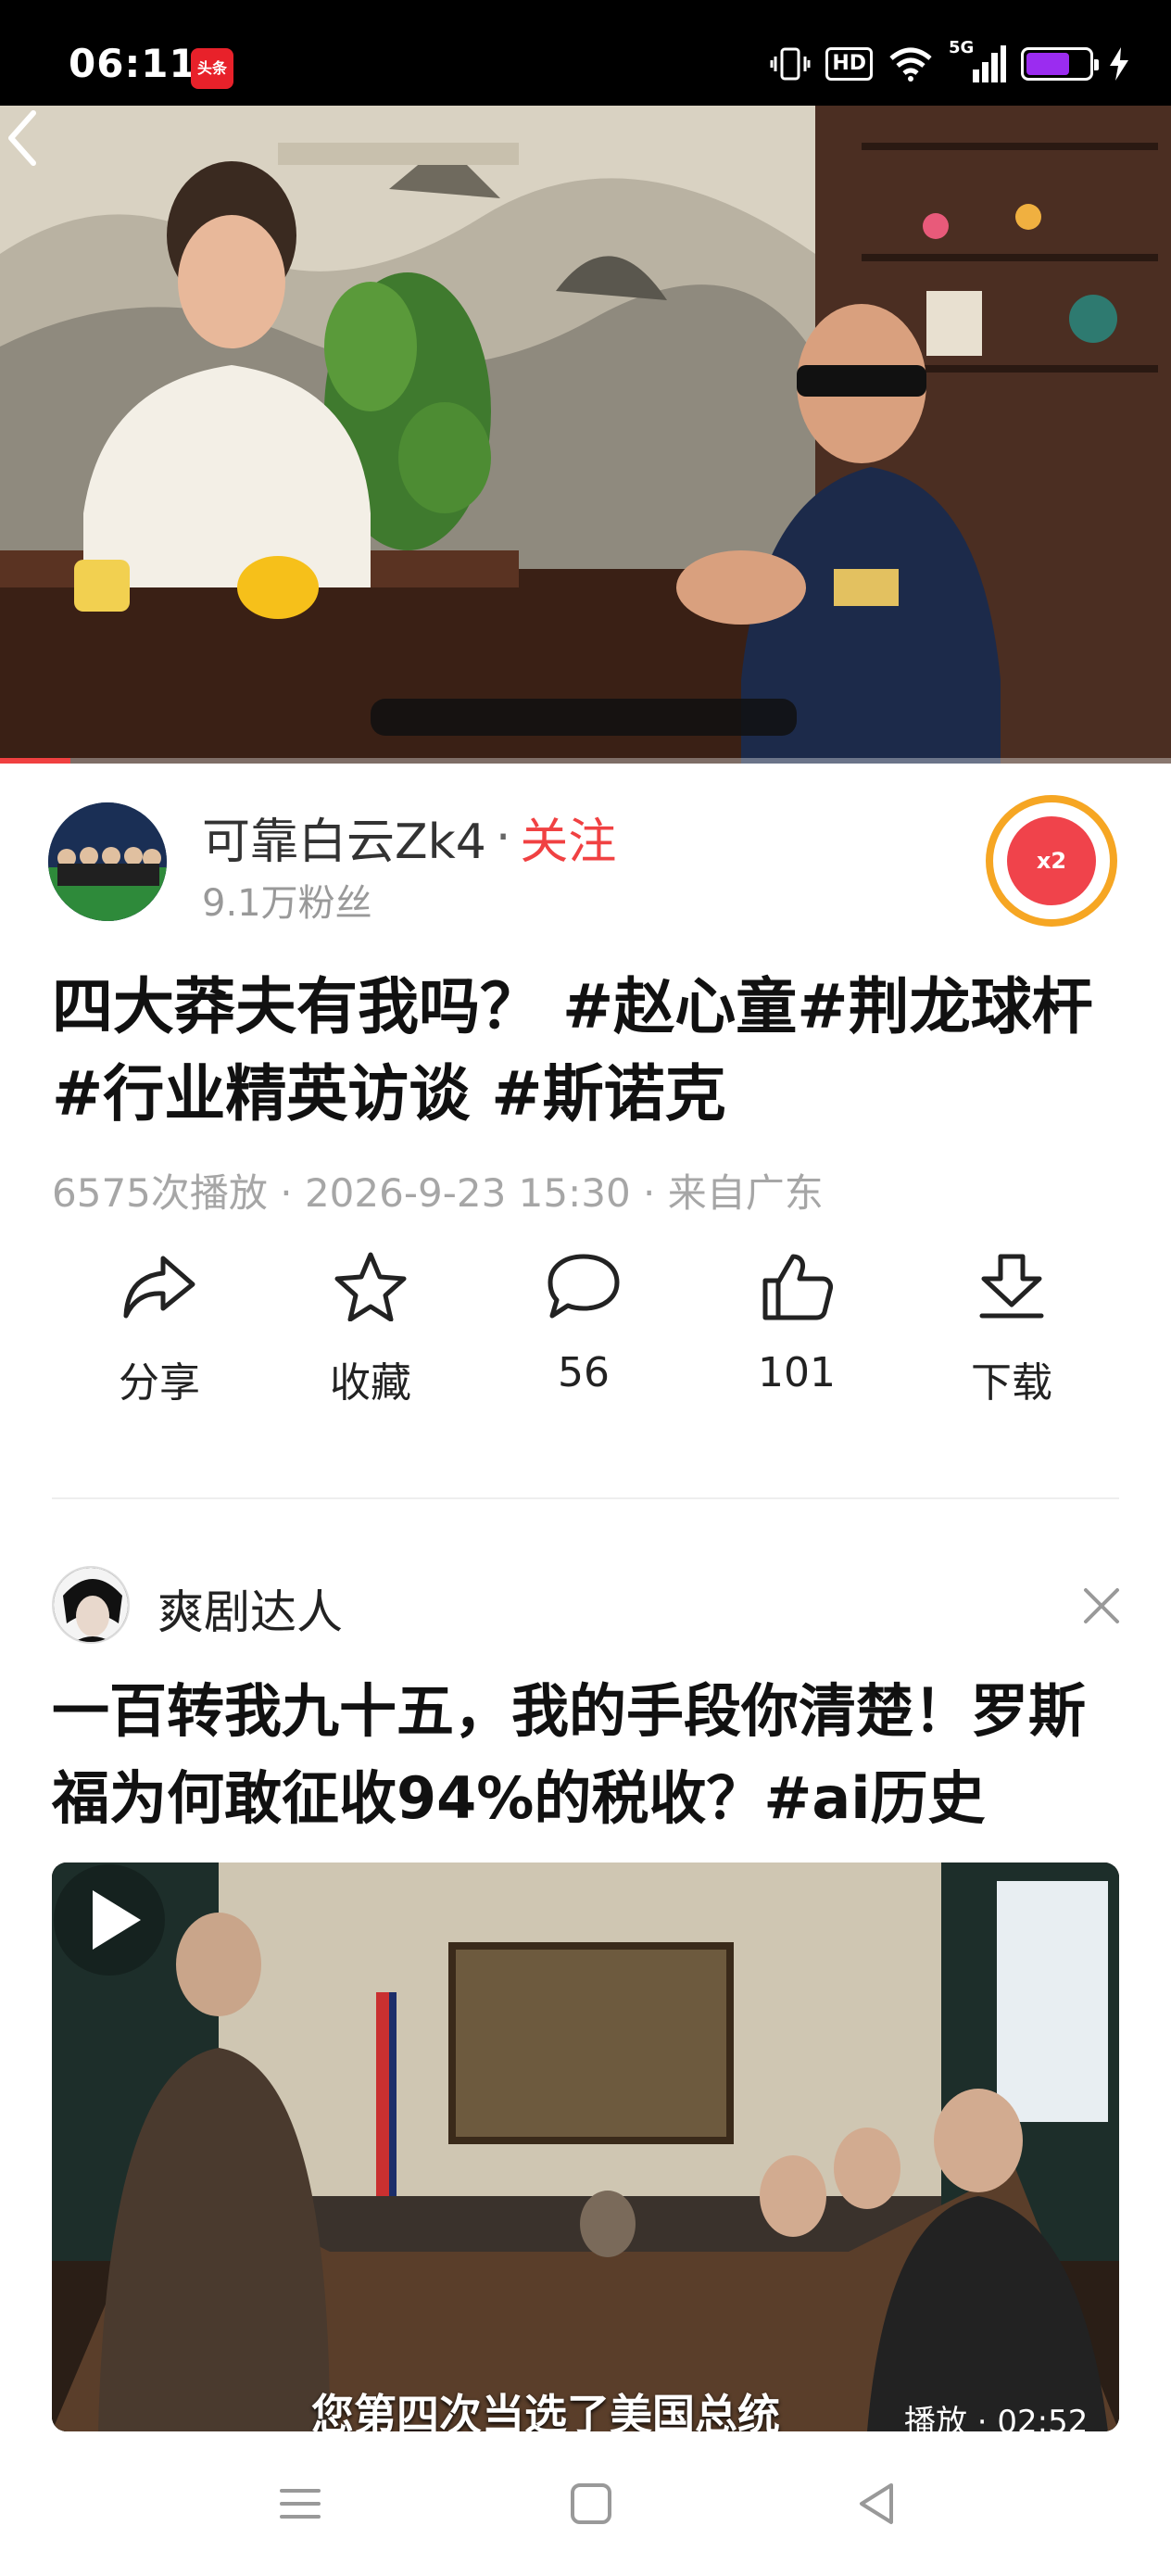 This screenshot has height=2576, width=1171. Describe the element at coordinates (371, 1329) in the screenshot. I see `favorite-button: 收藏` at that location.